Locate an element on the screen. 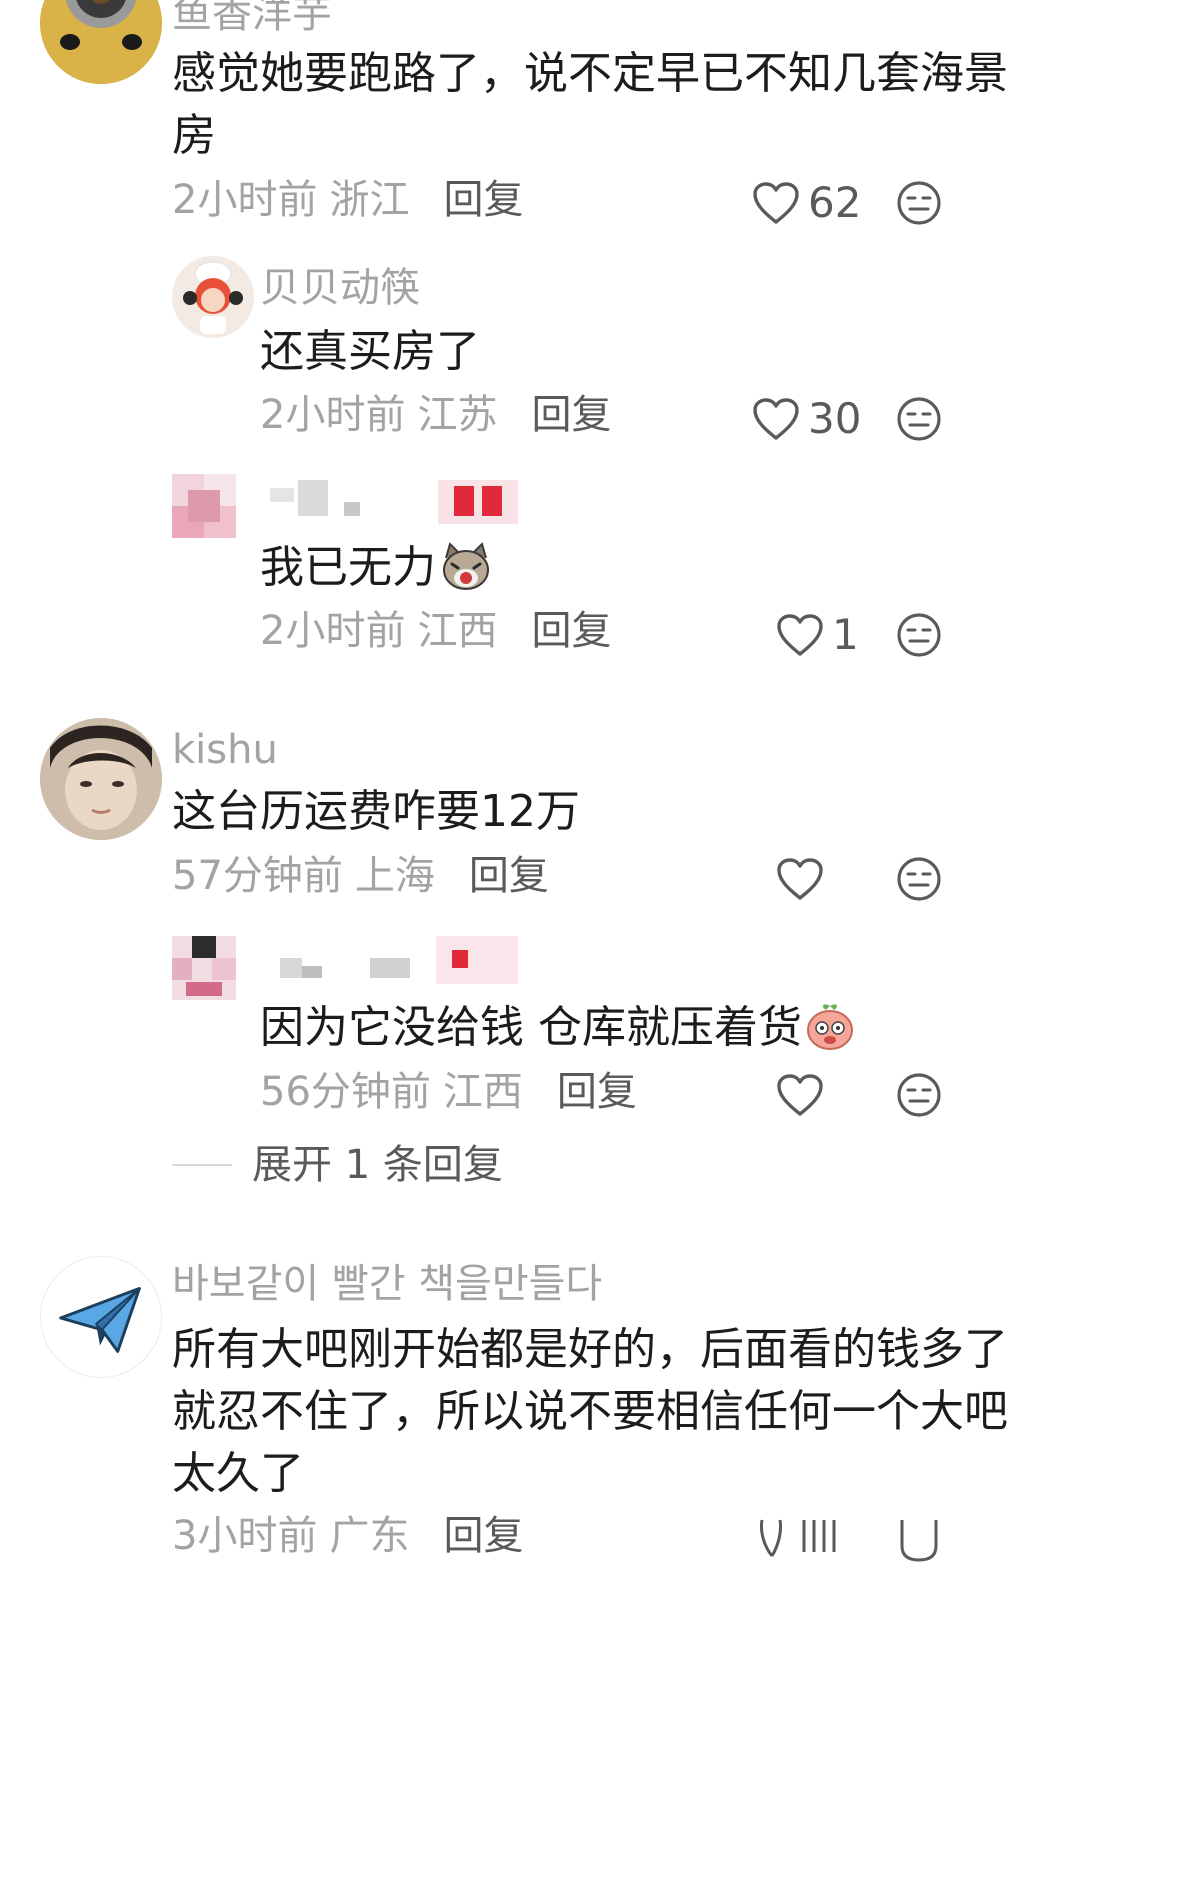 Image resolution: width=1179 pixels, height=1891 pixels. expand-replies-label: 展开 1 条回复 is located at coordinates (377, 1165).